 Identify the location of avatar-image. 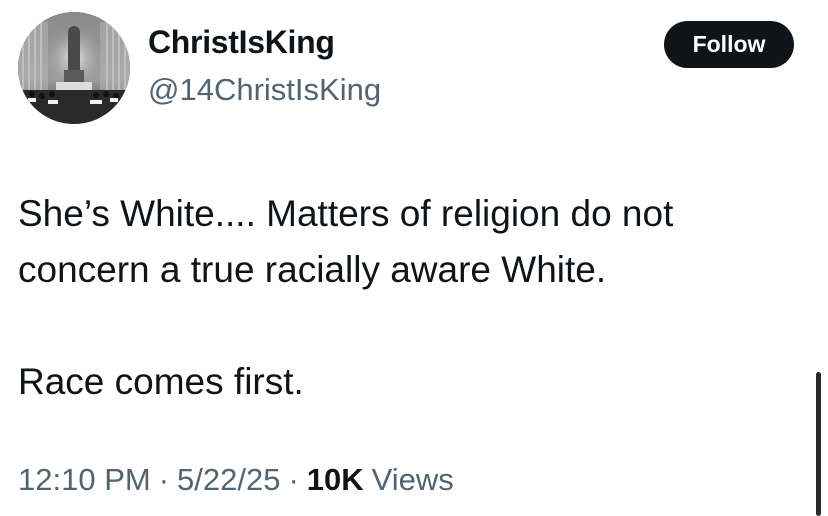
(74, 68).